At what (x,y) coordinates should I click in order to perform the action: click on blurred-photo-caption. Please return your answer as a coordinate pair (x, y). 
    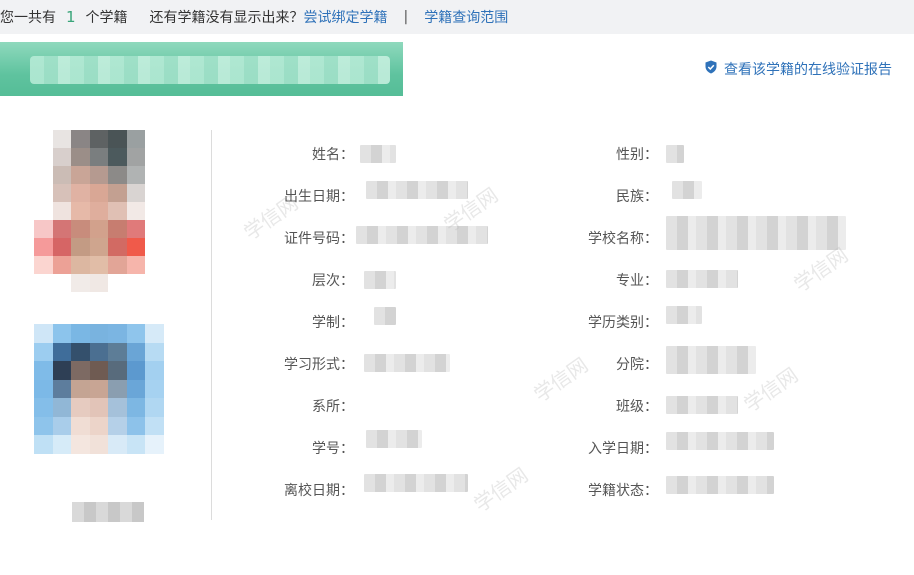
    Looking at the image, I should click on (108, 512).